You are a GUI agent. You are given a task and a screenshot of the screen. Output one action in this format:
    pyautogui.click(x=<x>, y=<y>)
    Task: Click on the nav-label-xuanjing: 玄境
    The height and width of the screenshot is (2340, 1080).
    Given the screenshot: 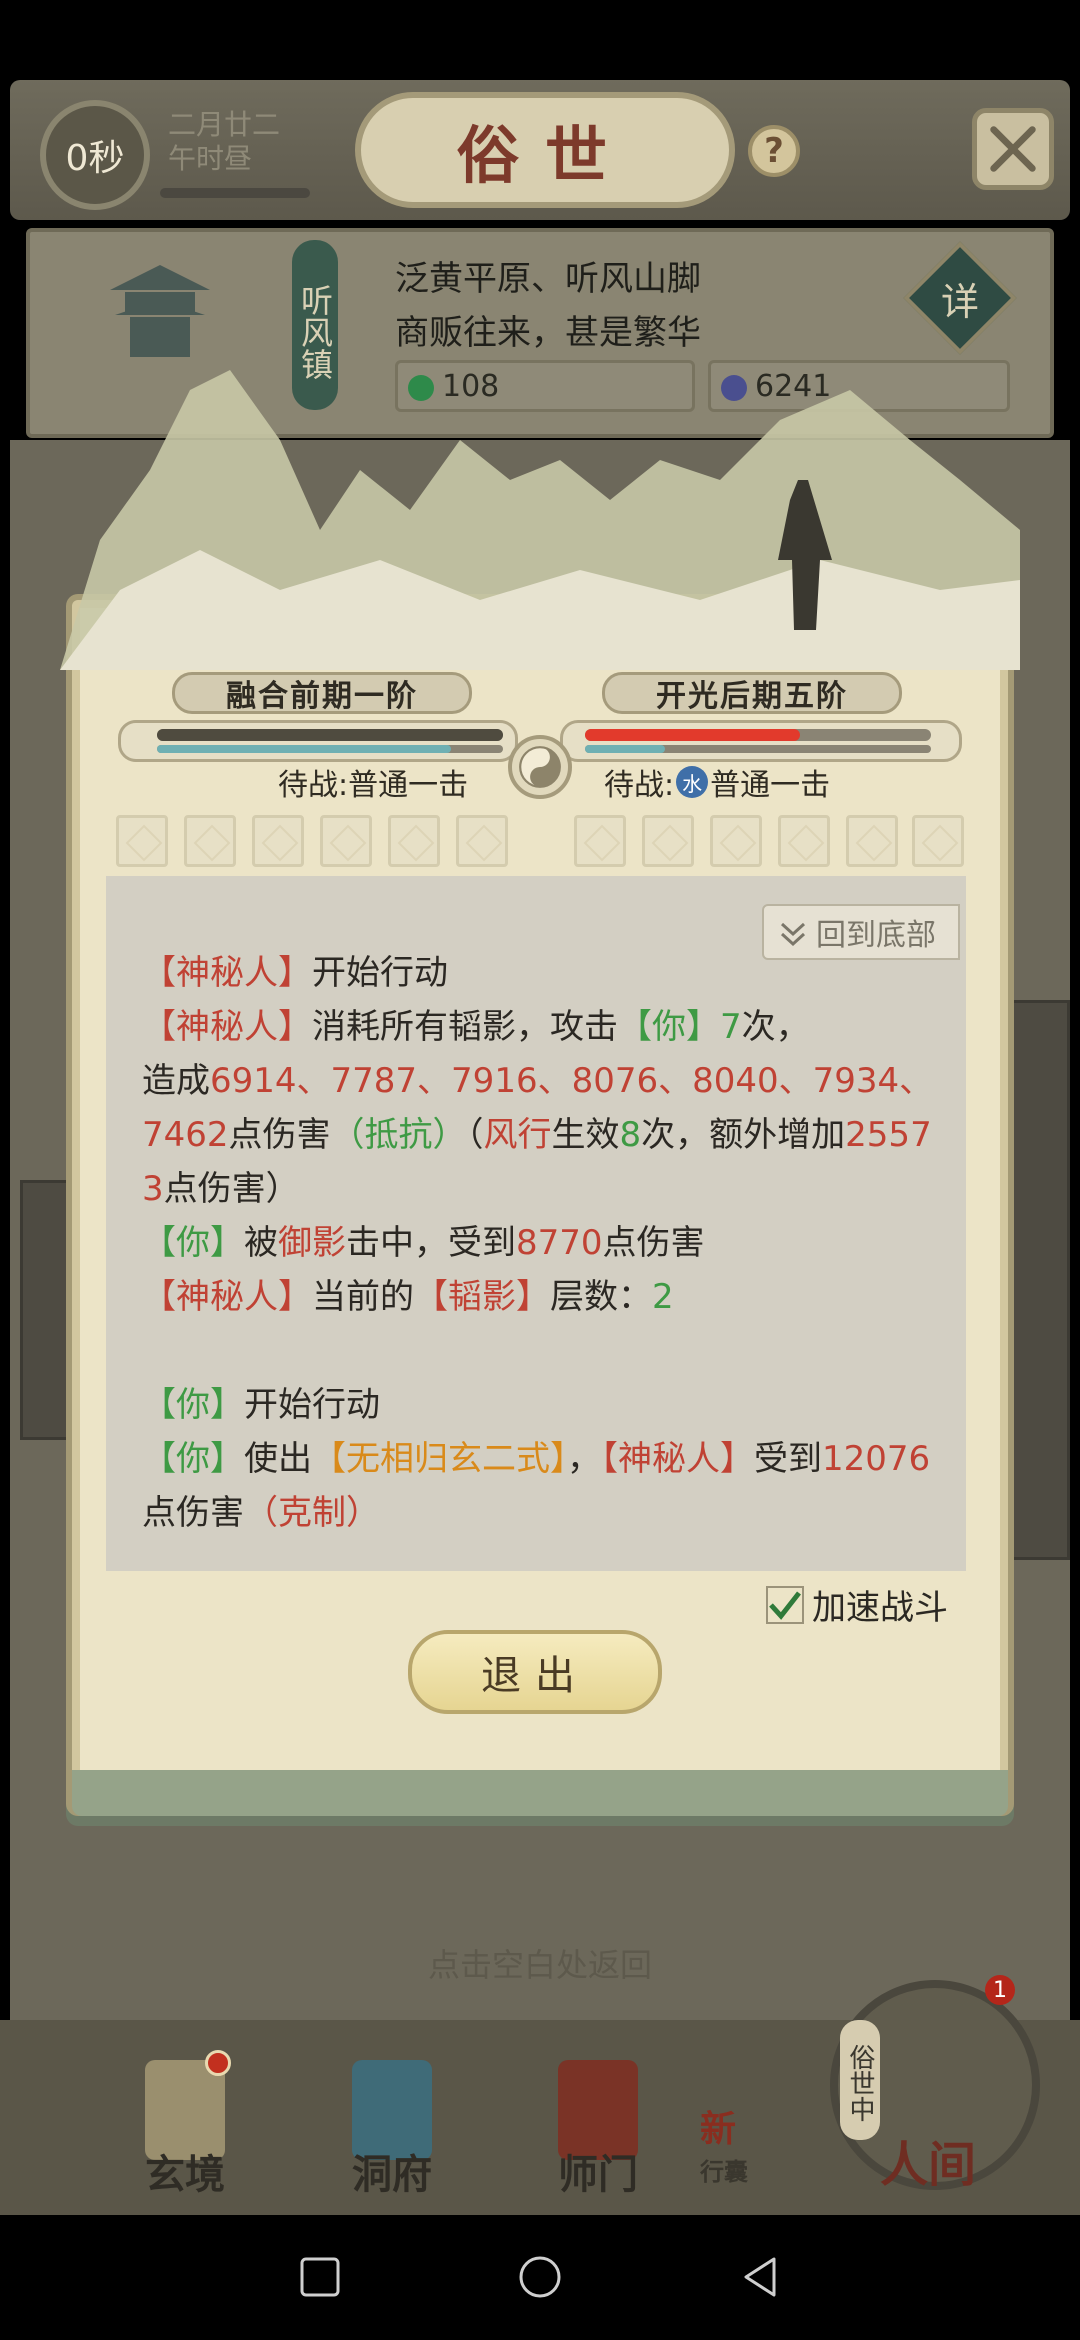 What is the action you would take?
    pyautogui.click(x=185, y=2174)
    